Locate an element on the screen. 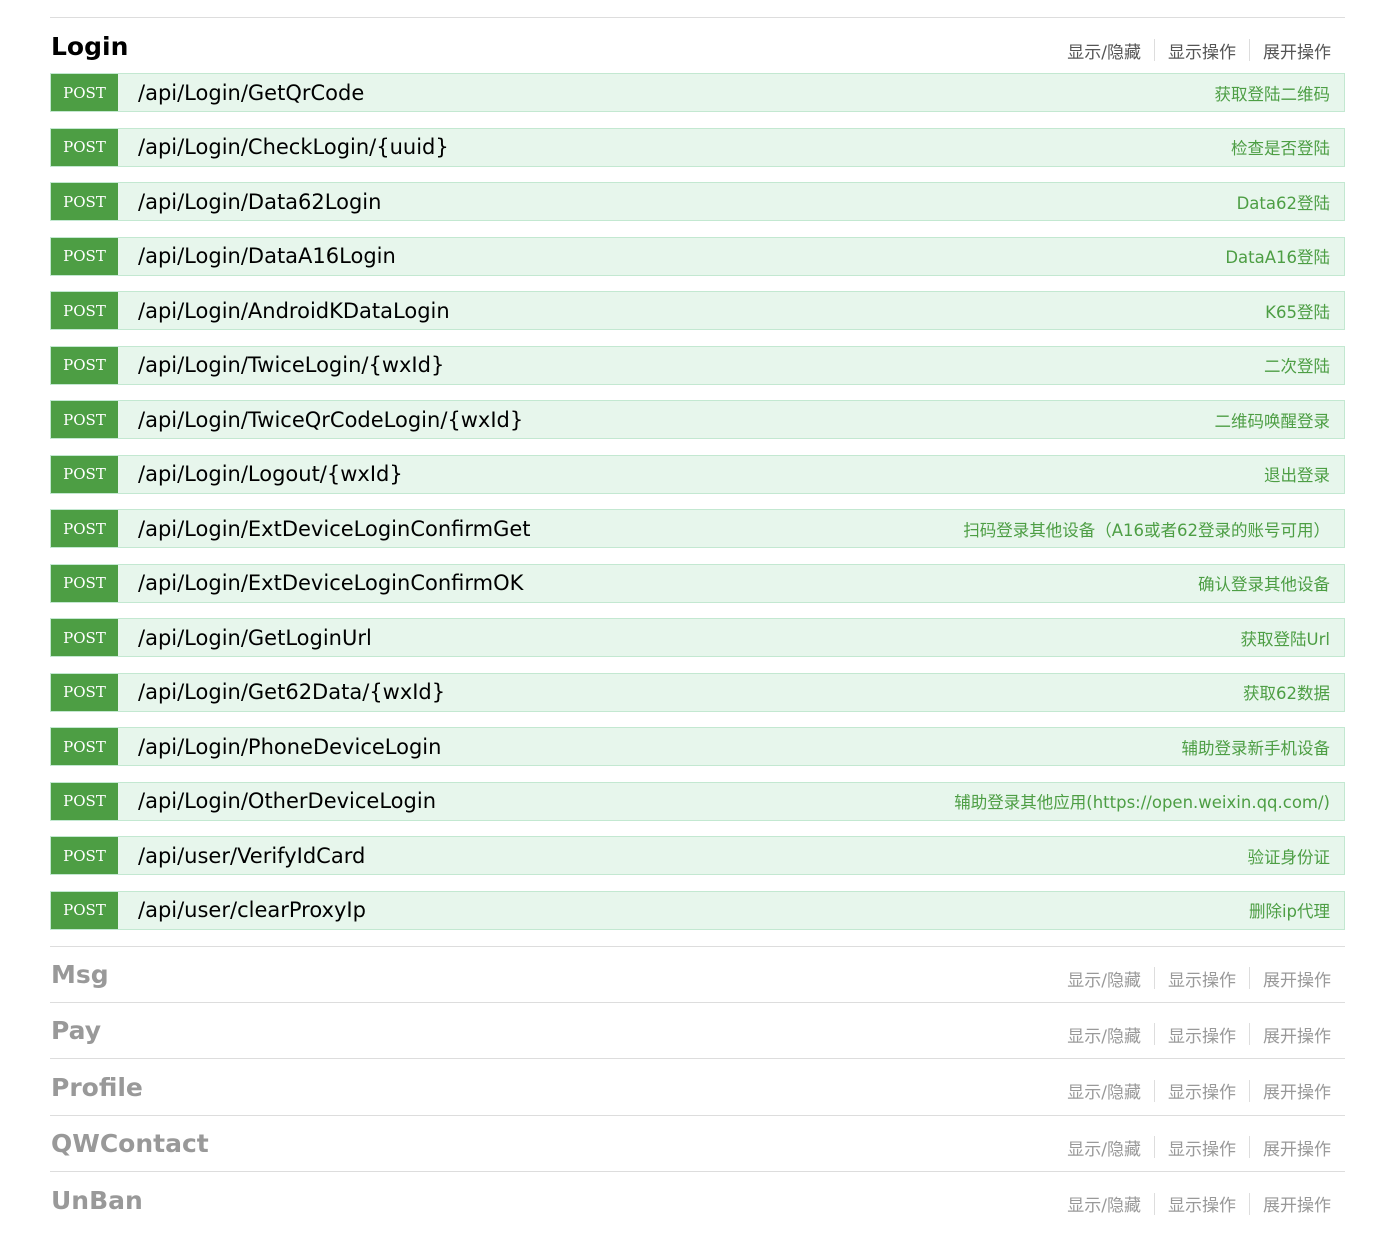 The width and height of the screenshot is (1390, 1246). operation-row: POST/api/Login/Get62Data/{wxId} 获取62数据 is located at coordinates (697, 692).